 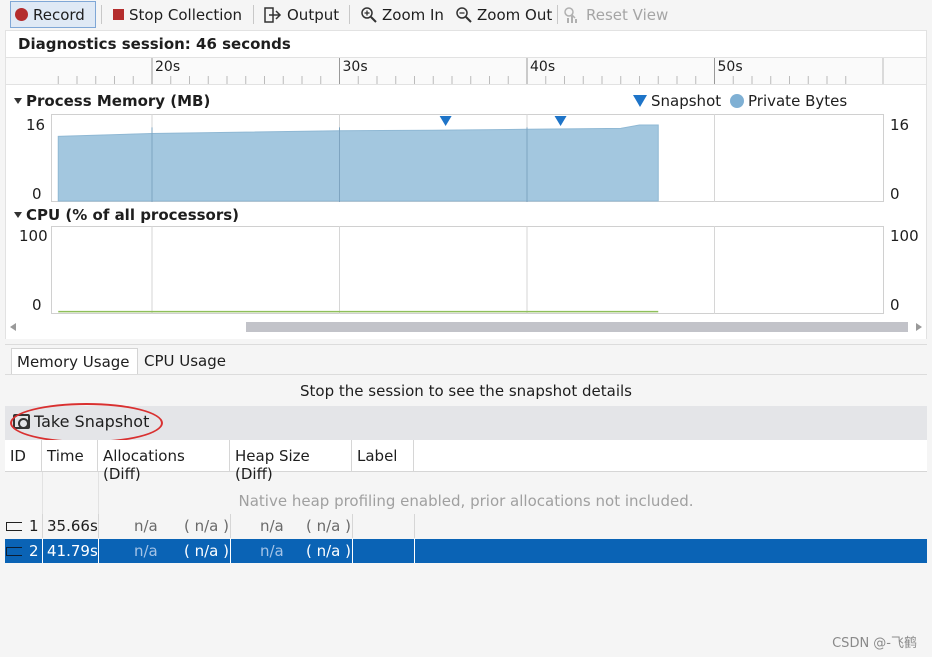 I want to click on cpu-y-max-left: 100, so click(x=33, y=236).